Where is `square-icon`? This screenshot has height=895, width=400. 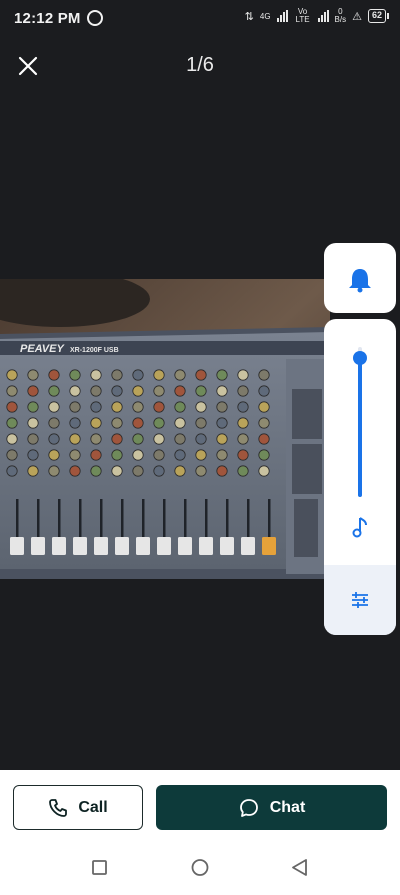 square-icon is located at coordinates (99, 867).